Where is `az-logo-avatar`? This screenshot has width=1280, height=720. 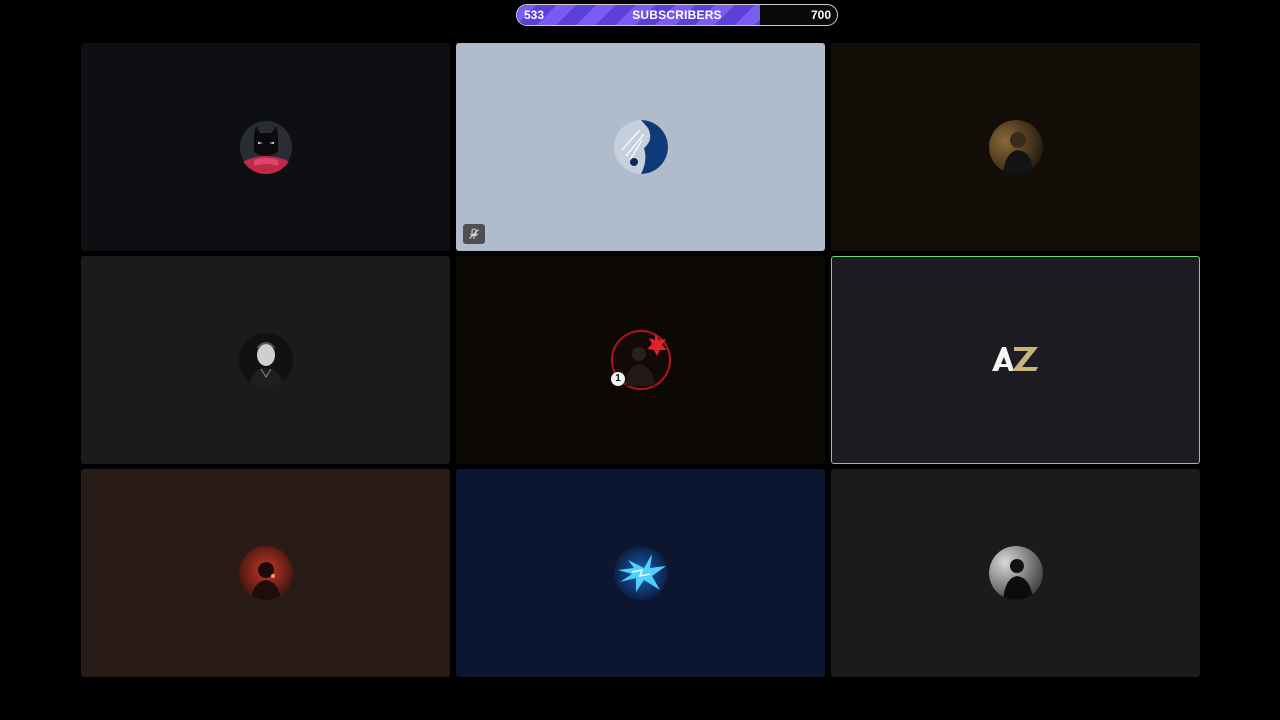
az-logo-avatar is located at coordinates (1016, 360).